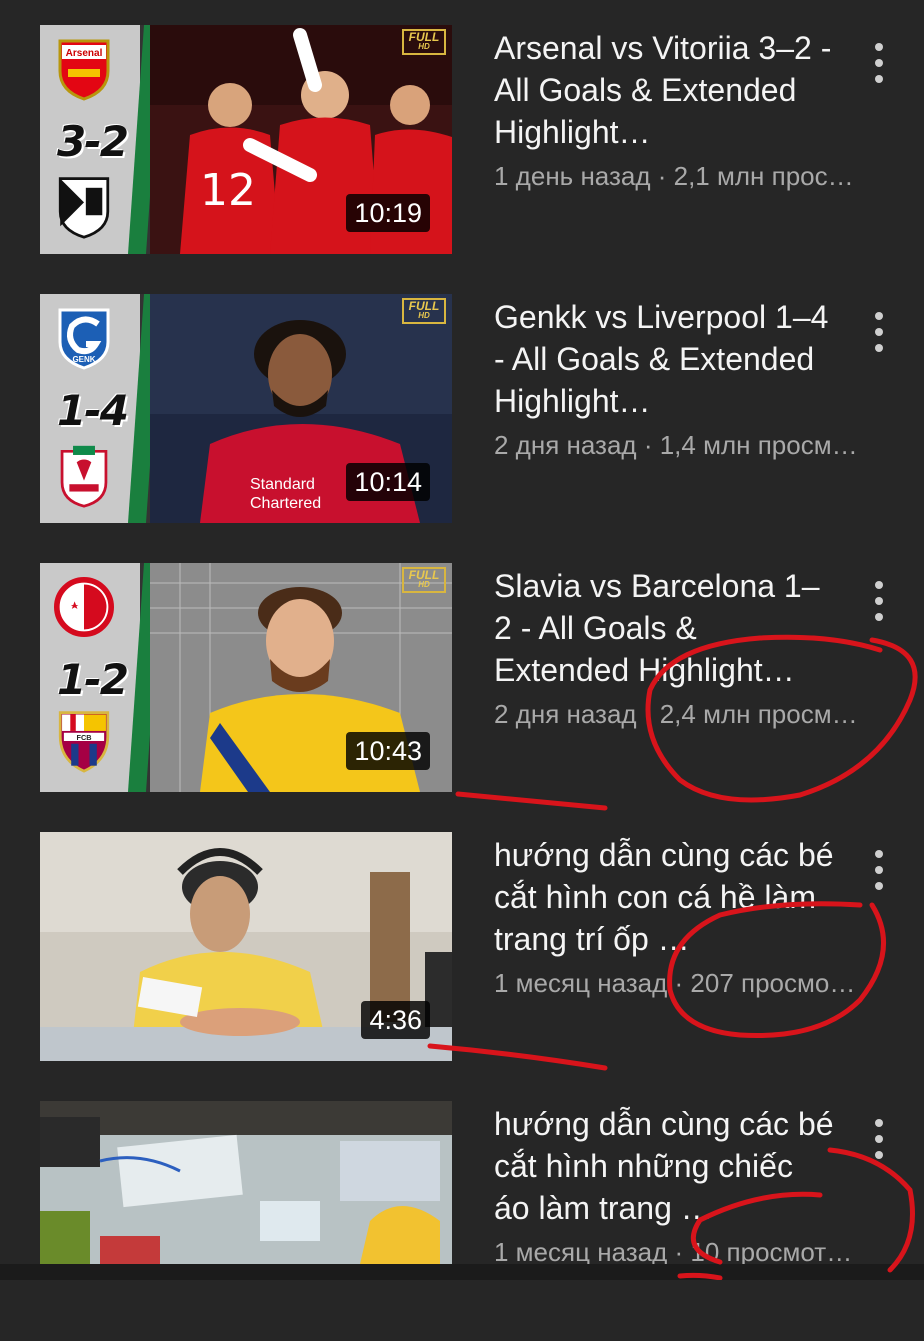  I want to click on score-panel: GENK 1-4, so click(90, 408).